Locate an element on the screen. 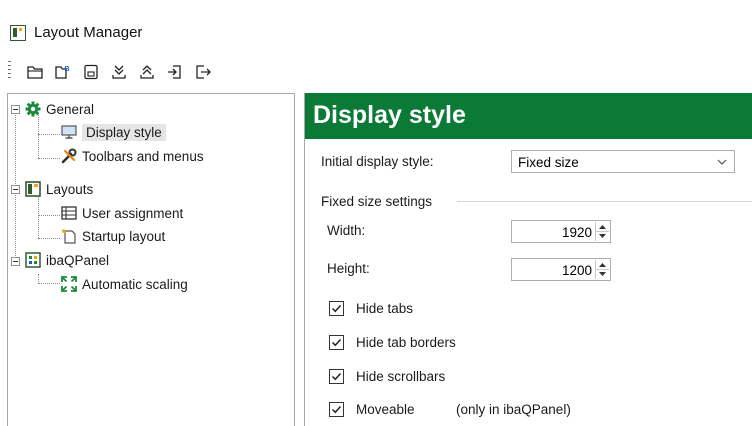 This screenshot has width=752, height=426. width-field: 1920 is located at coordinates (561, 231).